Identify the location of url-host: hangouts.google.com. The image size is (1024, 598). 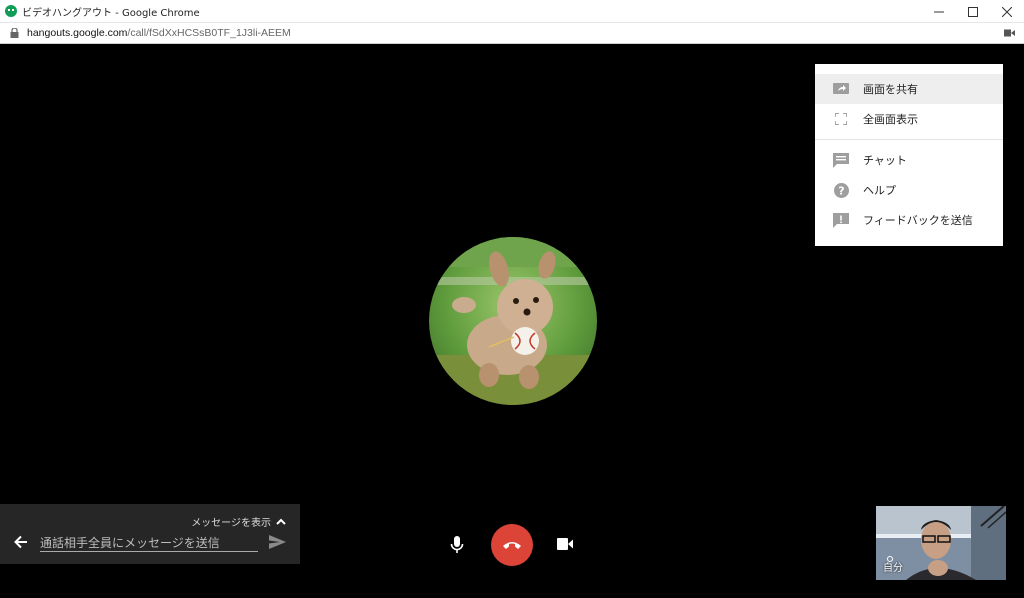
(77, 33).